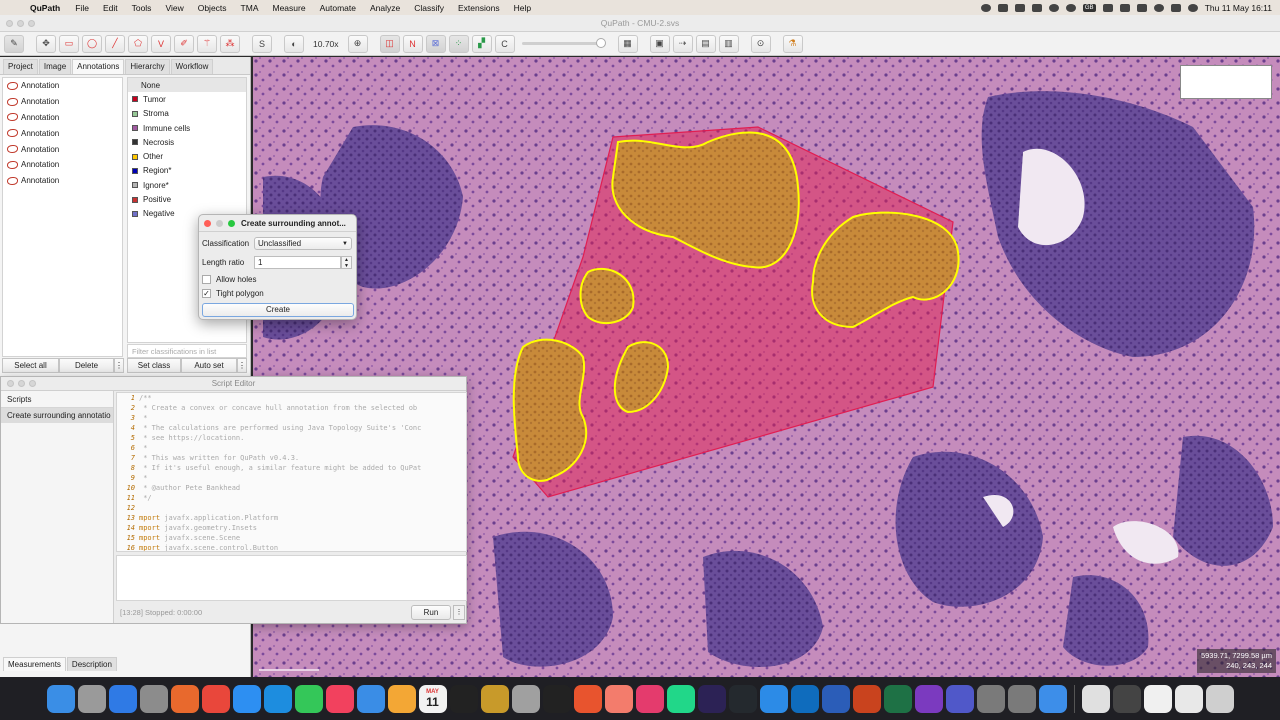 The image size is (1280, 720). I want to click on class-item-other: Other, so click(187, 156).